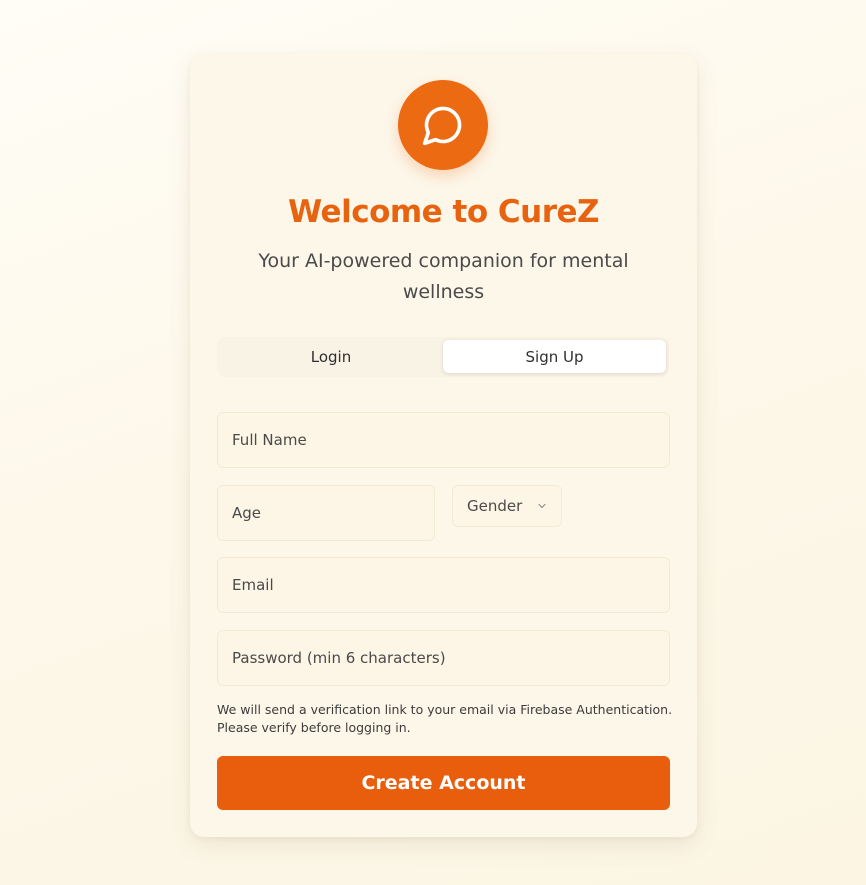 This screenshot has height=885, width=866. I want to click on message-circle-icon, so click(443, 125).